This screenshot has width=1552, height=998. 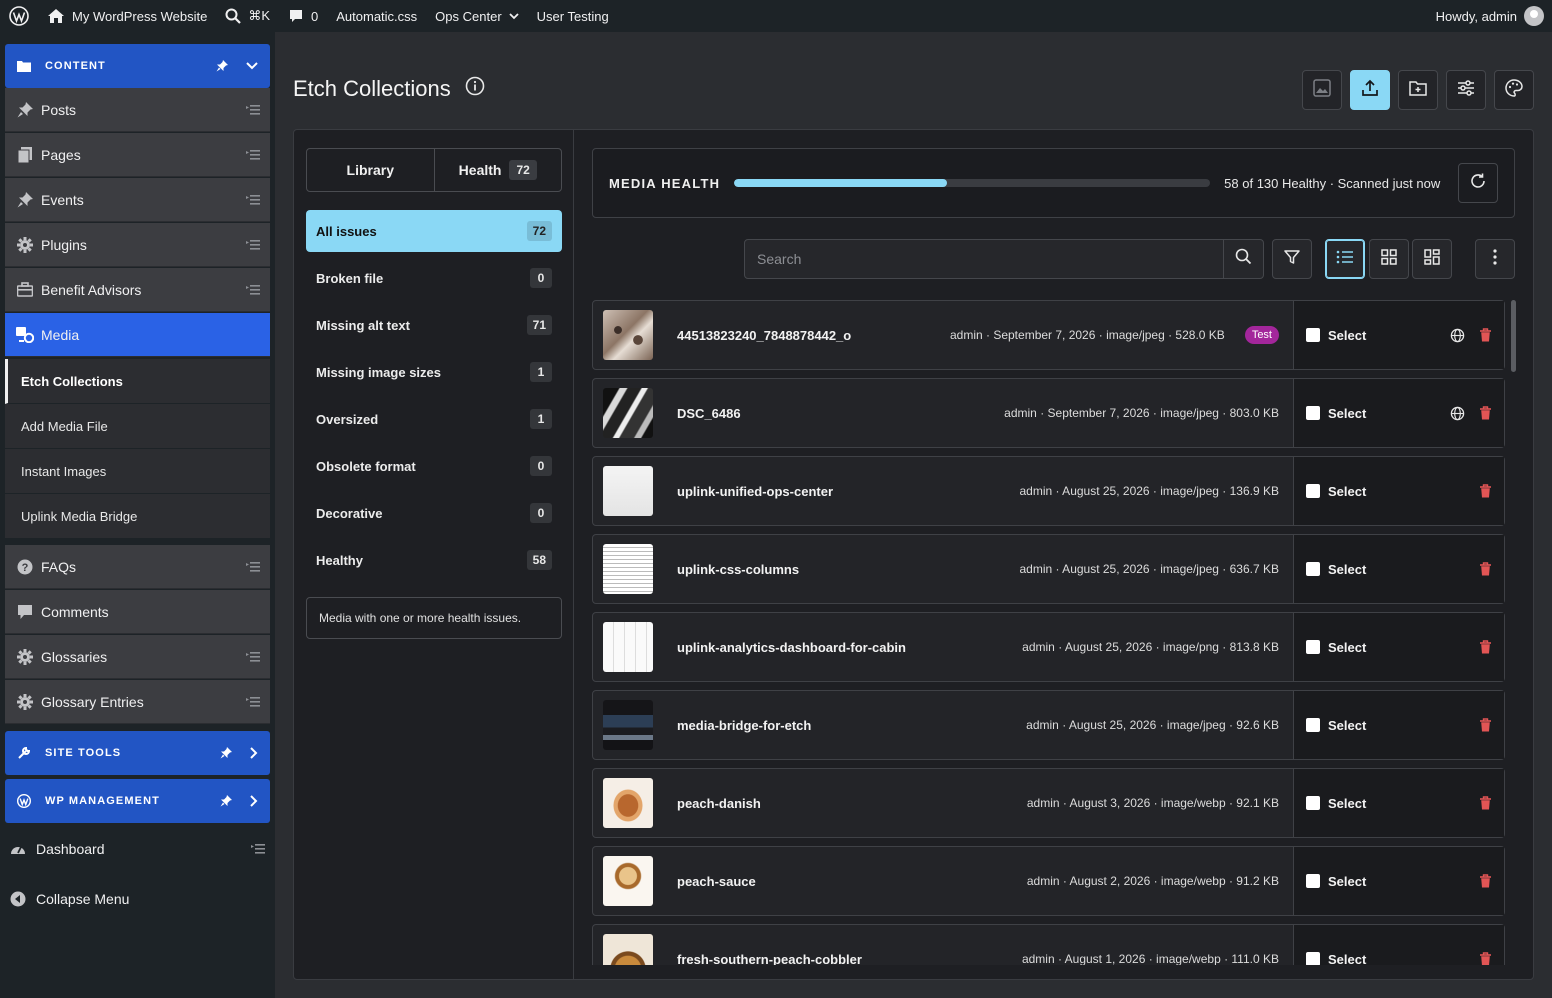 What do you see at coordinates (434, 231) in the screenshot?
I see `filter-item: All issues 72` at bounding box center [434, 231].